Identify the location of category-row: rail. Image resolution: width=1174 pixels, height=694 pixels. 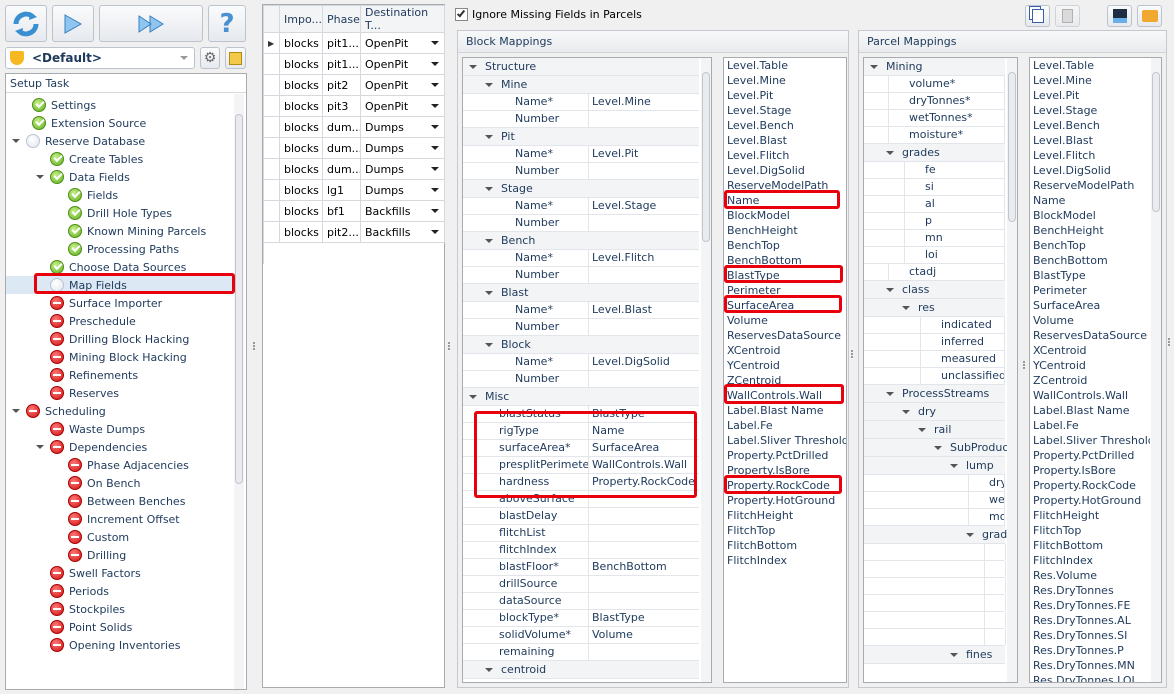
(934, 430).